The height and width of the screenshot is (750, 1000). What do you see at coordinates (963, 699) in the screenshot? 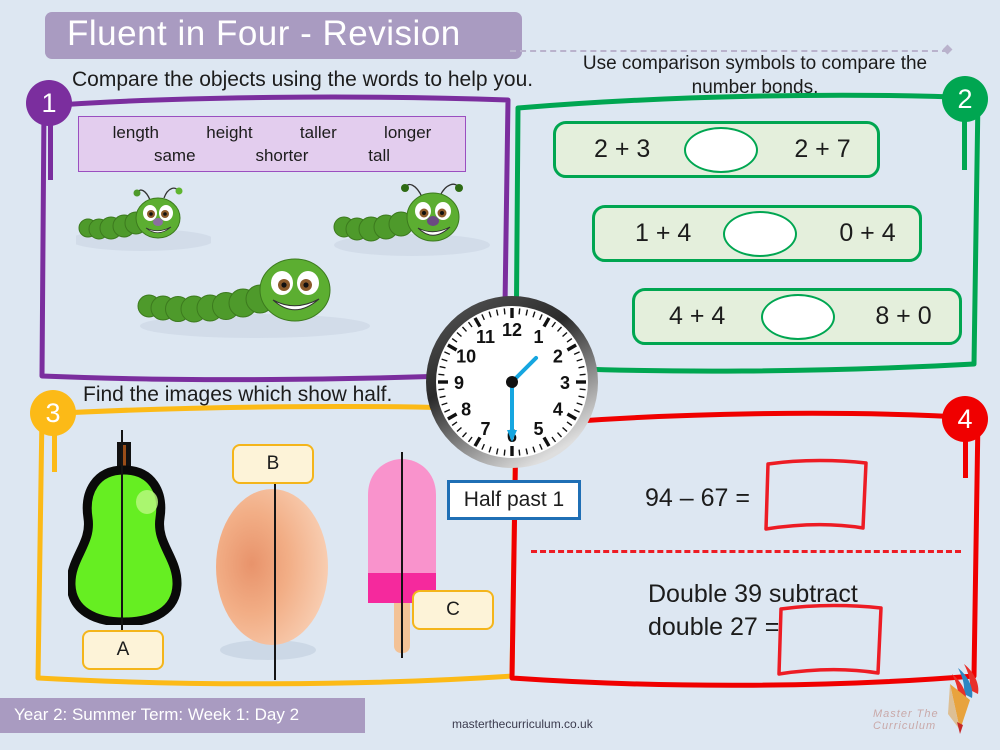
I see `pencil-logo-icon` at bounding box center [963, 699].